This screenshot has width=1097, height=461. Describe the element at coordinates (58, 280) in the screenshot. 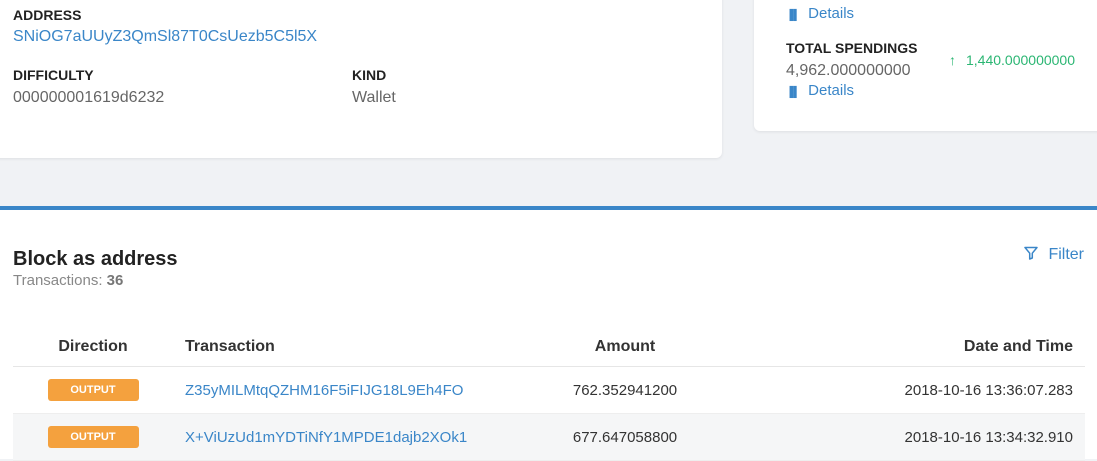

I see `transaction-count-label: Transactions:` at that location.